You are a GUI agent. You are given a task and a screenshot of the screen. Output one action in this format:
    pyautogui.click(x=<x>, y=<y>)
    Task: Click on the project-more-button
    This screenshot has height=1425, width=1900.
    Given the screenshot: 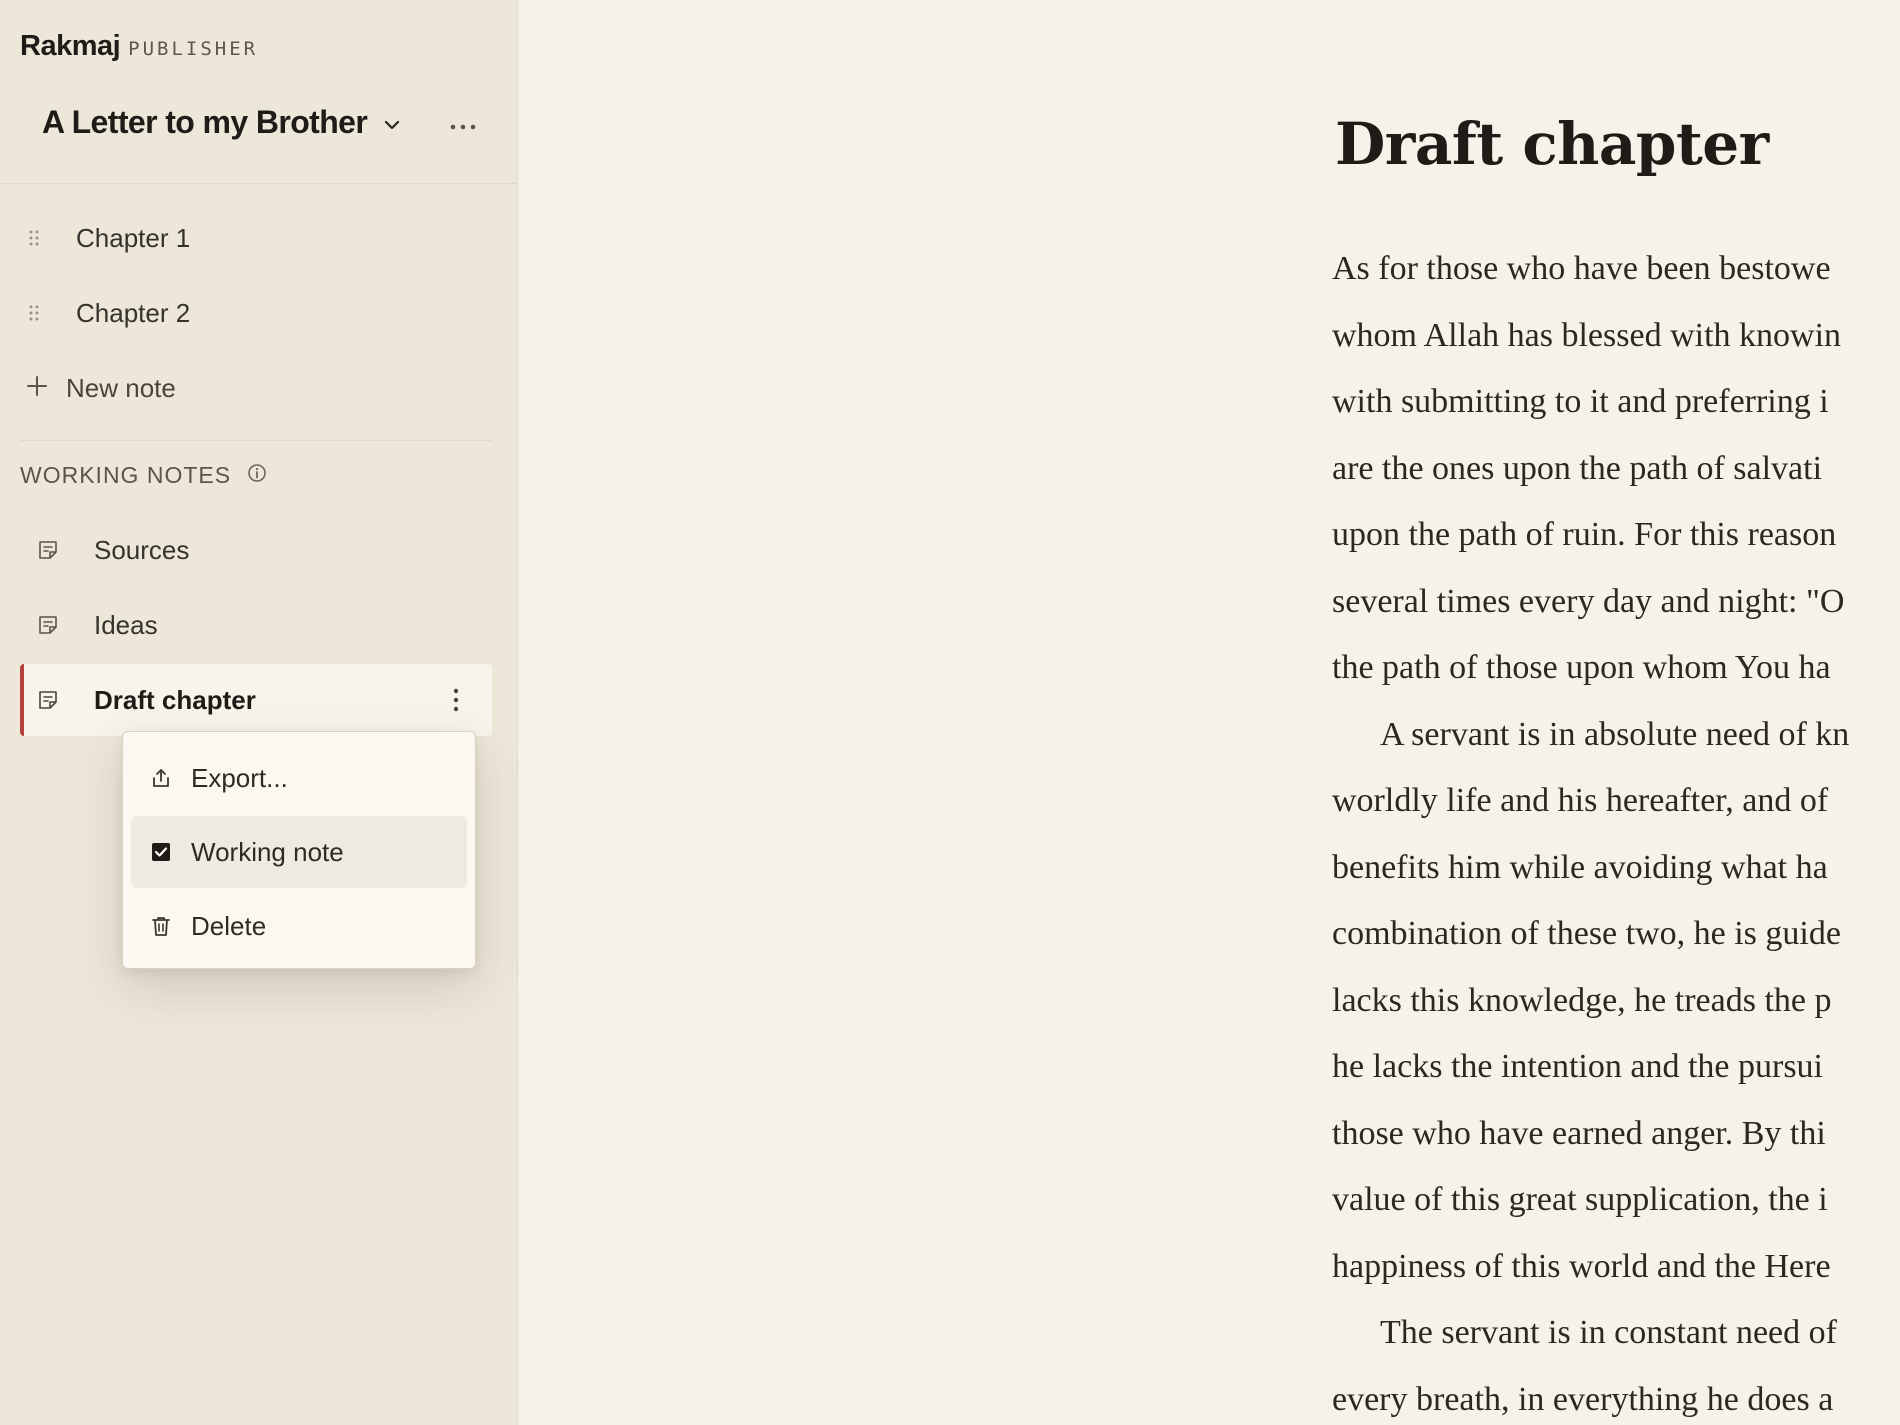 What is the action you would take?
    pyautogui.click(x=463, y=127)
    